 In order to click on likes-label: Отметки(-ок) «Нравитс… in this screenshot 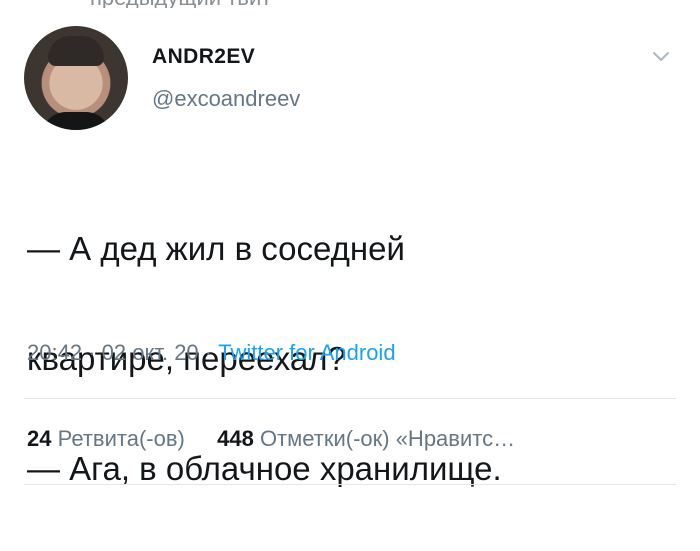, I will do `click(387, 438)`.